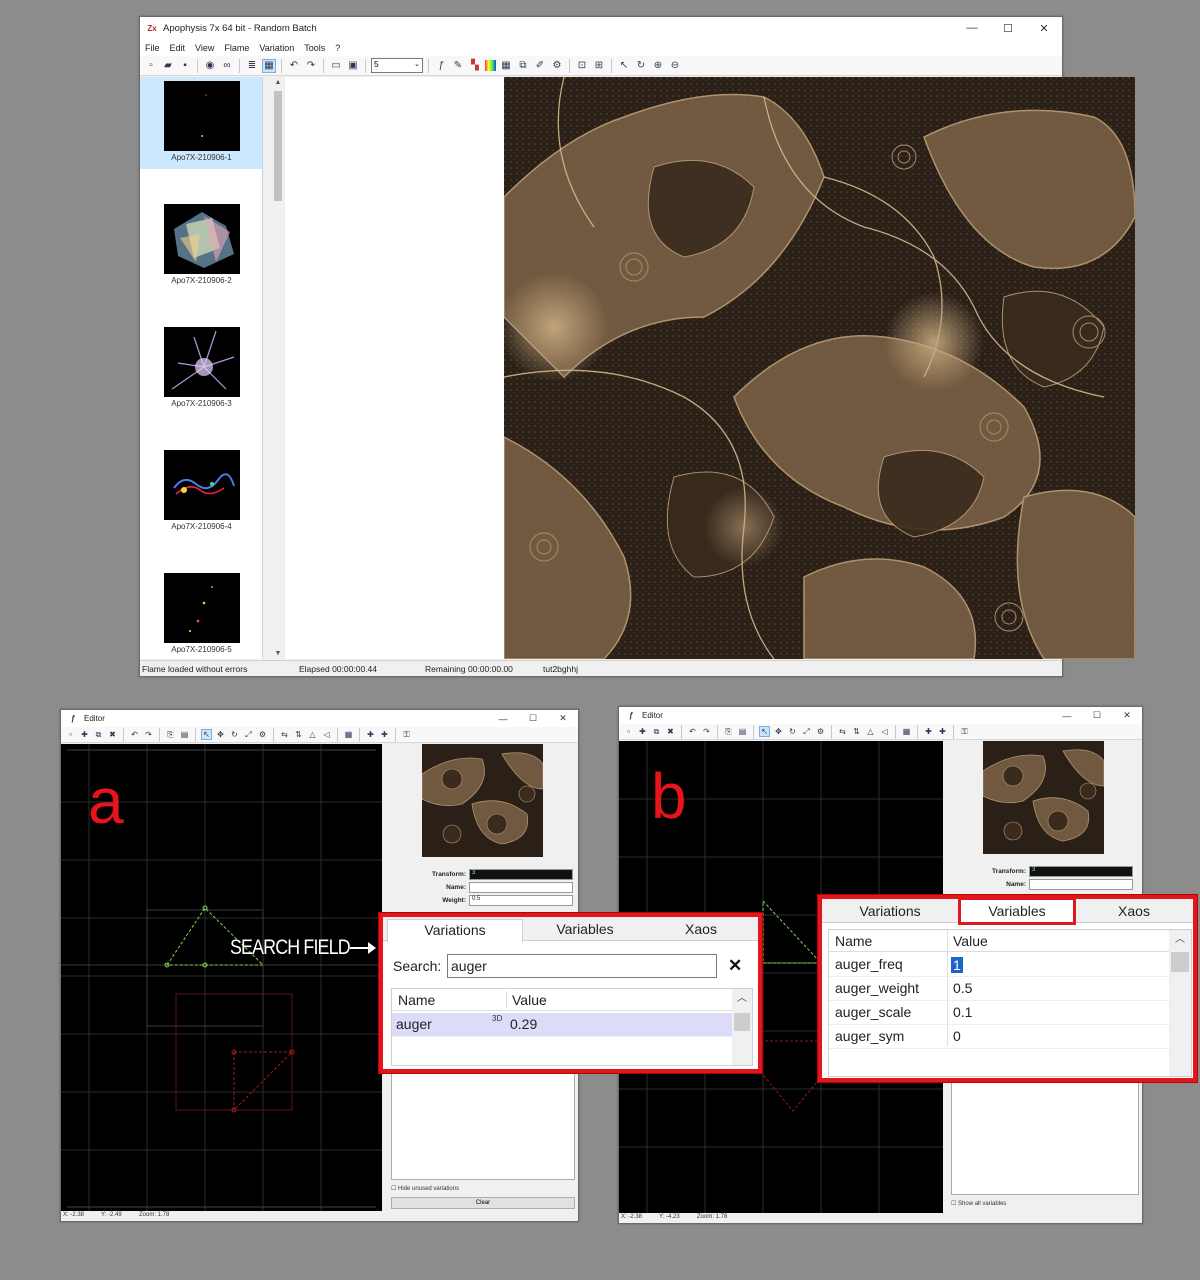 The width and height of the screenshot is (1200, 1280). I want to click on variable-value: 0, so click(957, 1036).